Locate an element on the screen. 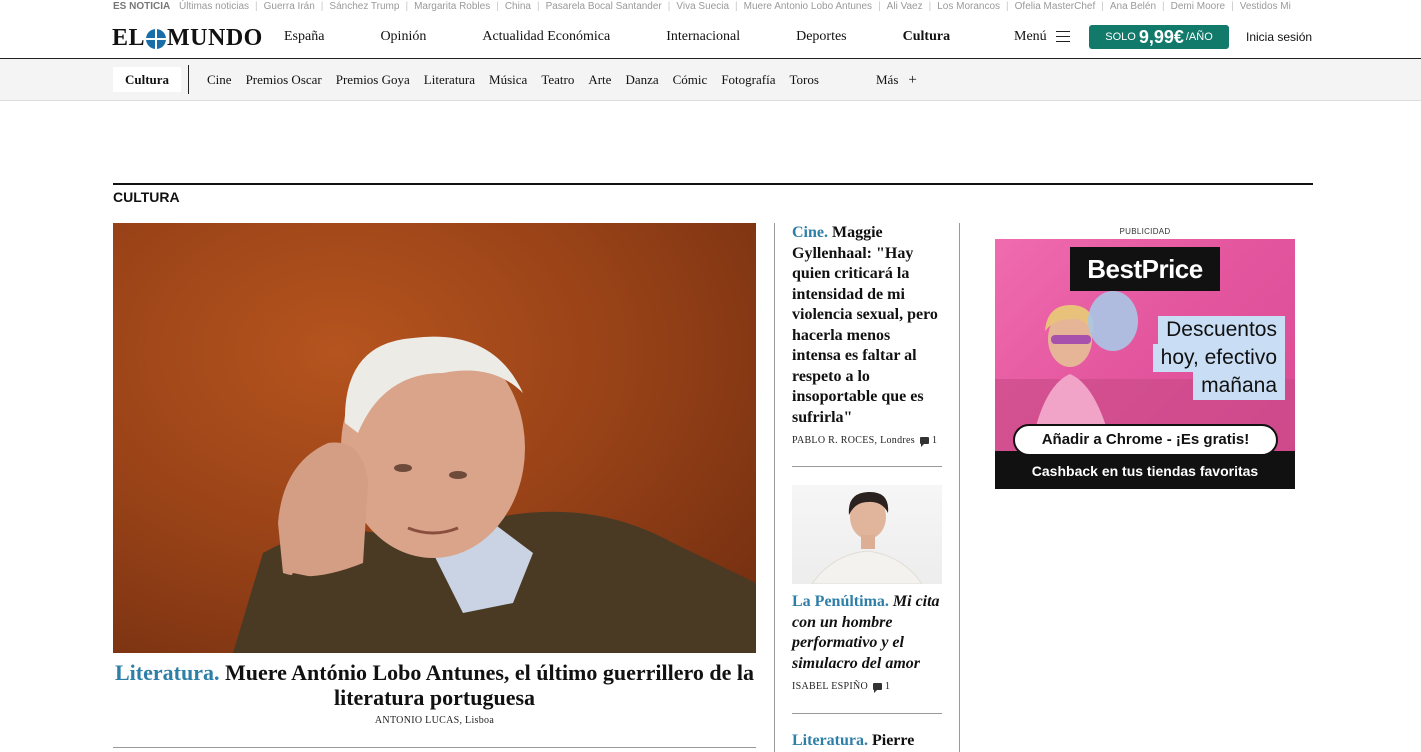 The height and width of the screenshot is (752, 1421). column-divider-right is located at coordinates (959, 487).